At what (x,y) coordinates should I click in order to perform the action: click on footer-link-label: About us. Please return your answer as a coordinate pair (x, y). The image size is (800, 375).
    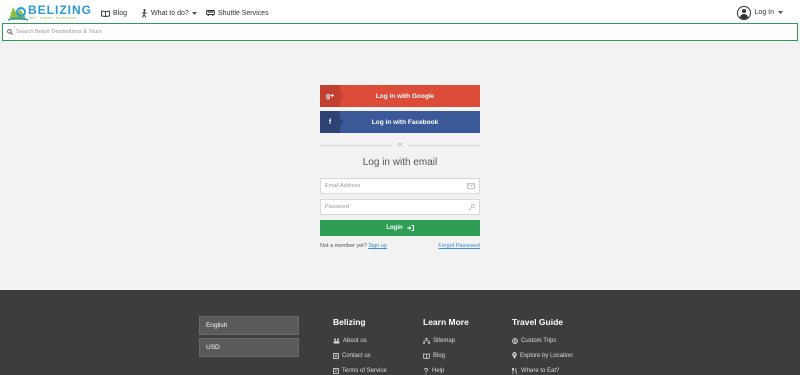
    Looking at the image, I should click on (355, 340).